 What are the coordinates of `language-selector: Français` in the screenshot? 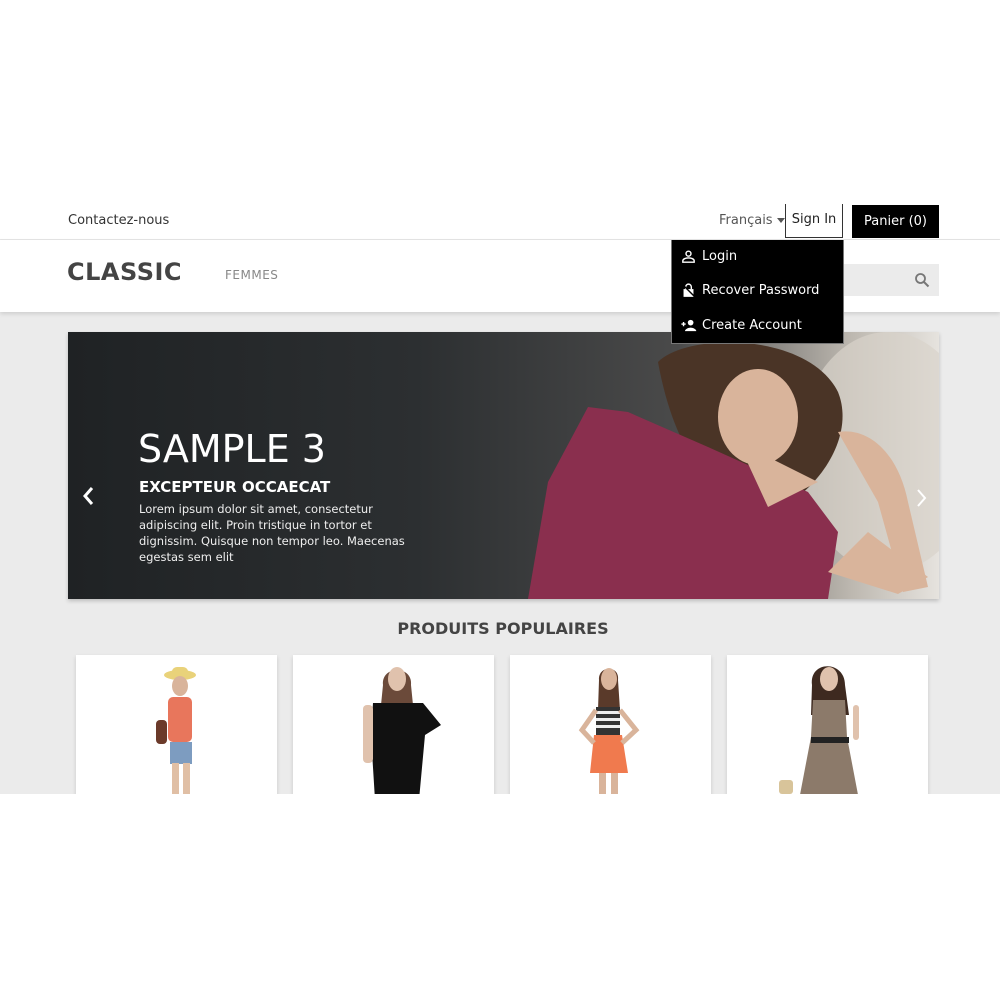 It's located at (752, 220).